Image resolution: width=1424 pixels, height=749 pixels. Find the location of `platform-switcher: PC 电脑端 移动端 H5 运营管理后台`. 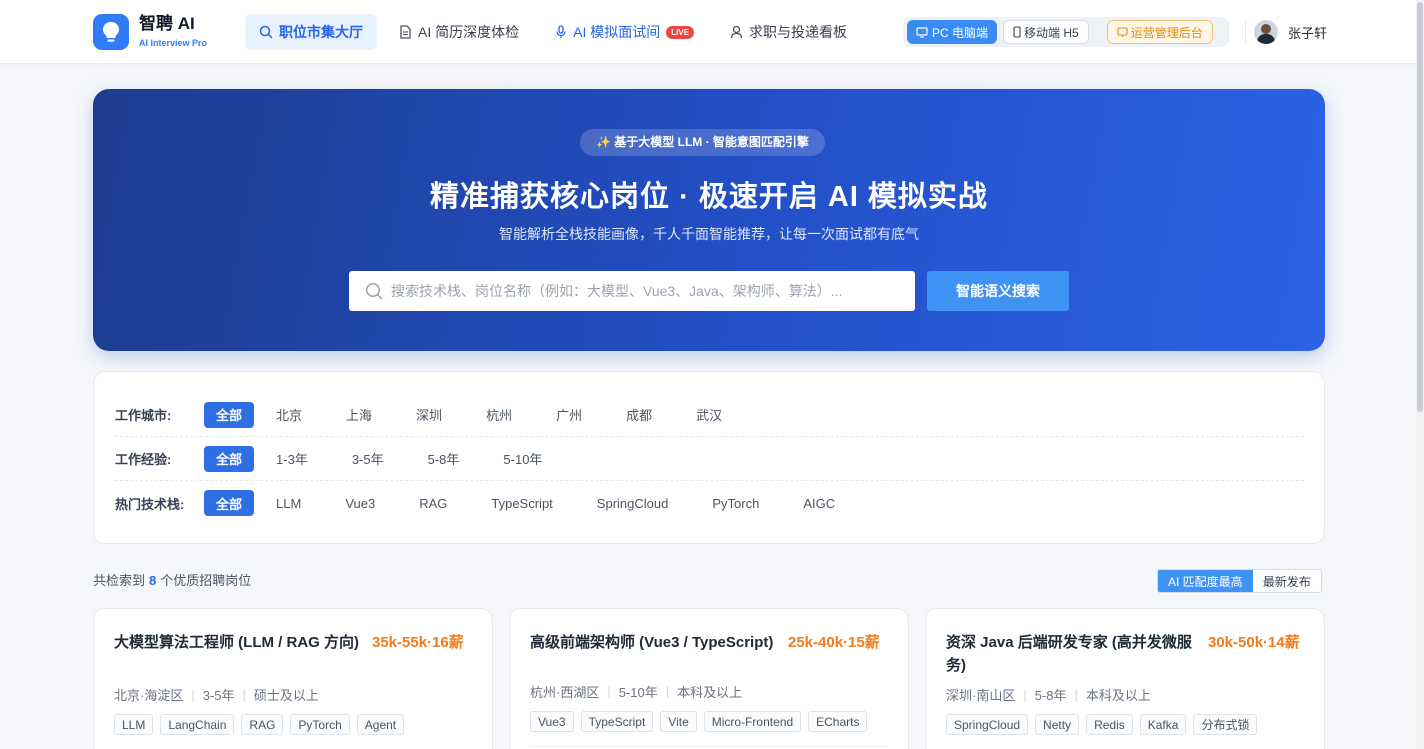

platform-switcher: PC 电脑端 移动端 H5 运营管理后台 is located at coordinates (1066, 32).